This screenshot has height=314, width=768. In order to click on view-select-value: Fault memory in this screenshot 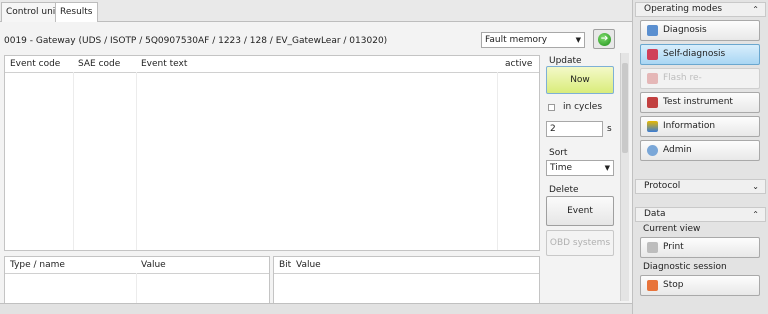, I will do `click(516, 40)`.